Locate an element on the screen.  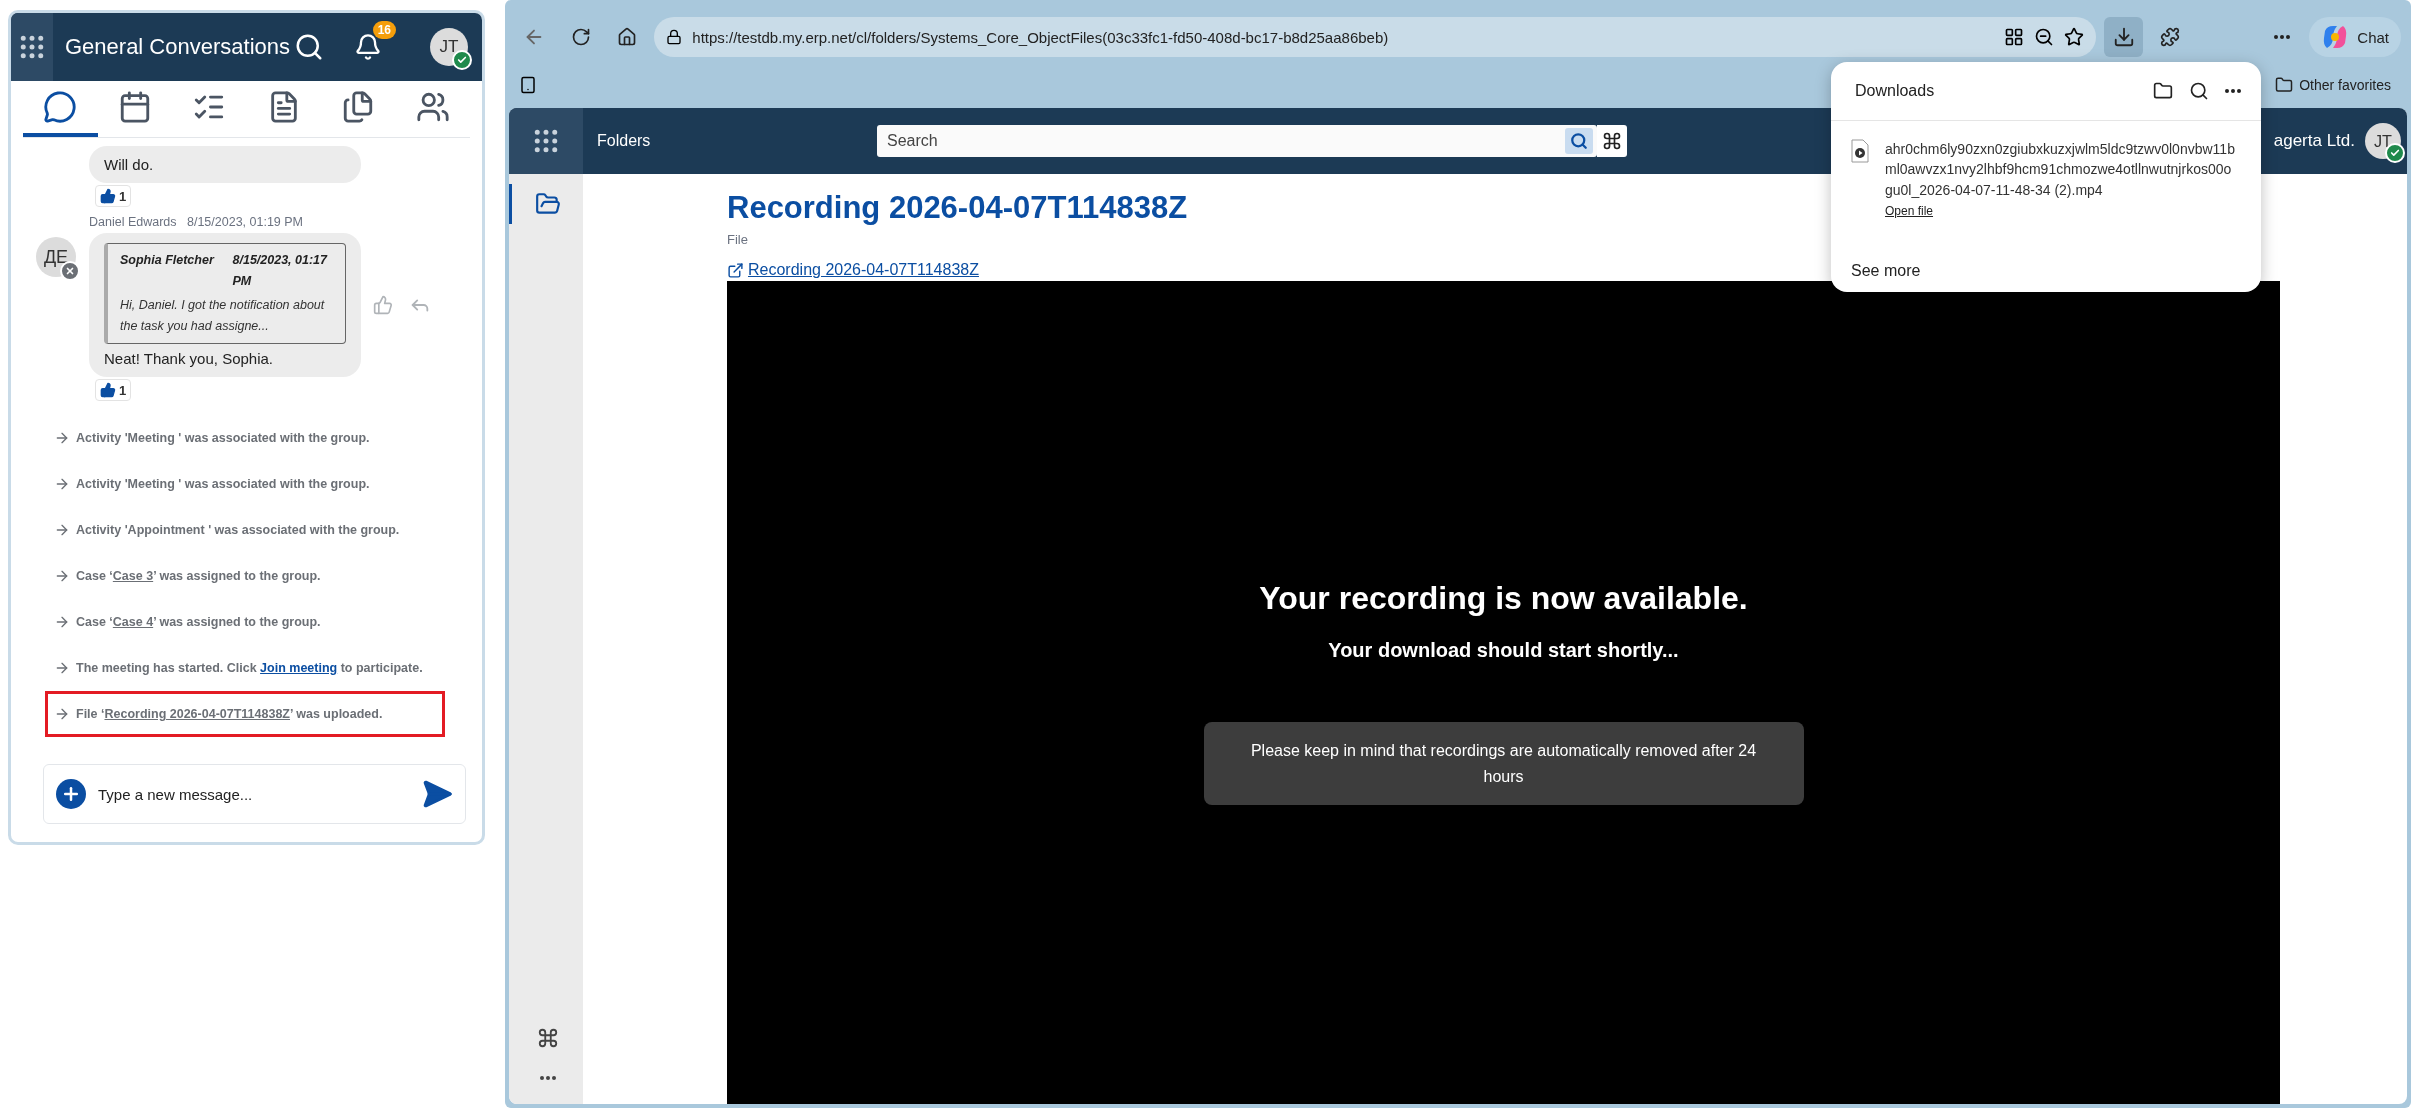
message-meta: Daniel Edwards 8/15/2023, 01:19 PM is located at coordinates (196, 222).